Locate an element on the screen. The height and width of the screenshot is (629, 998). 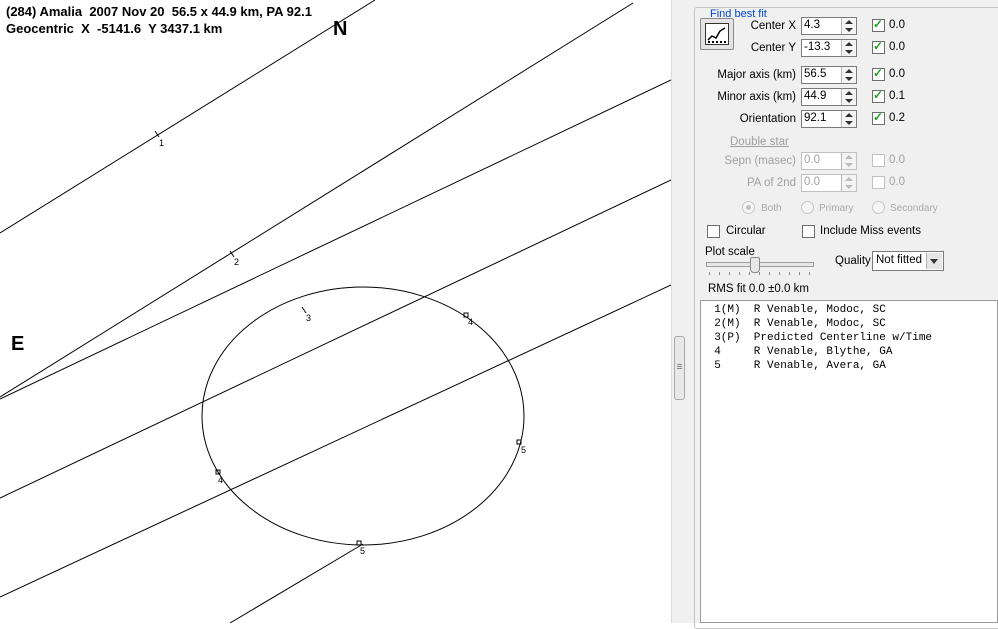
pa-second-label: PA of 2nd is located at coordinates (771, 183).